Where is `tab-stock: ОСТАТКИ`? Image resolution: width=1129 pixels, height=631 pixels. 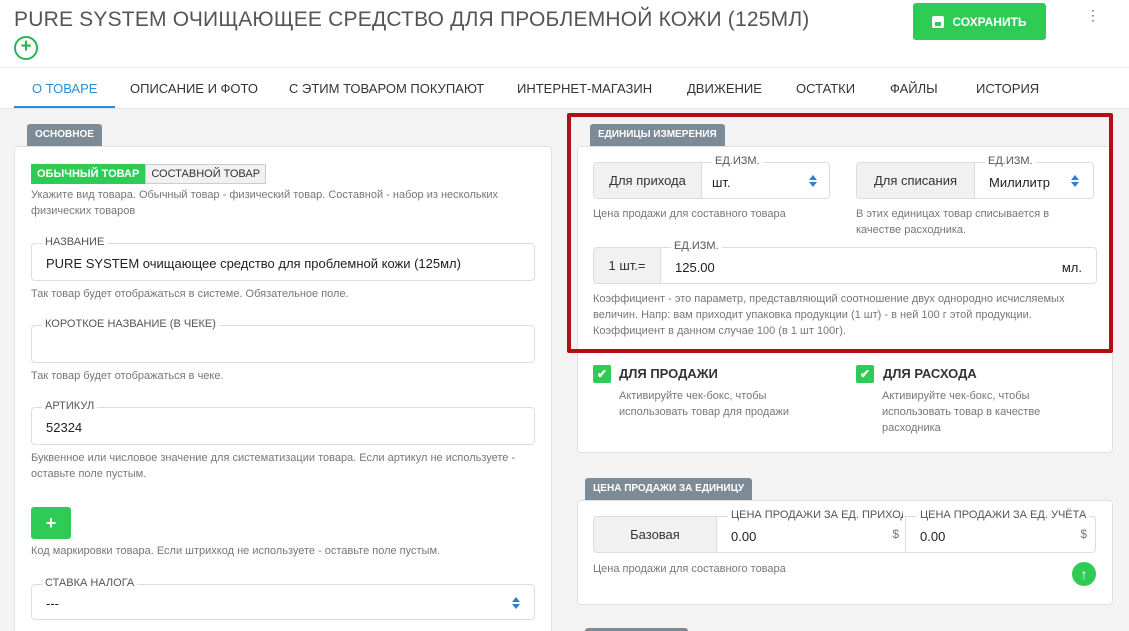
tab-stock: ОСТАТКИ is located at coordinates (825, 89).